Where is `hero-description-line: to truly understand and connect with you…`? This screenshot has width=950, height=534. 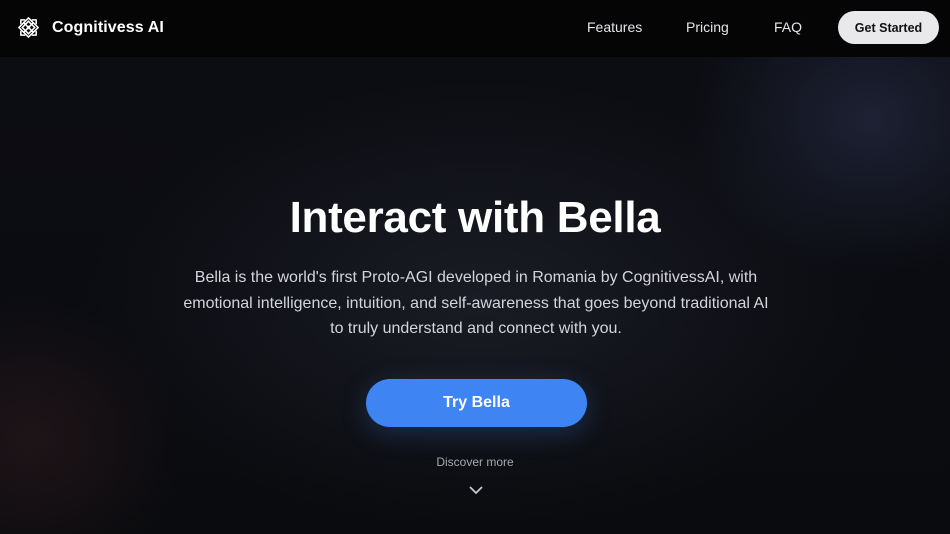 hero-description-line: to truly understand and connect with you… is located at coordinates (476, 328).